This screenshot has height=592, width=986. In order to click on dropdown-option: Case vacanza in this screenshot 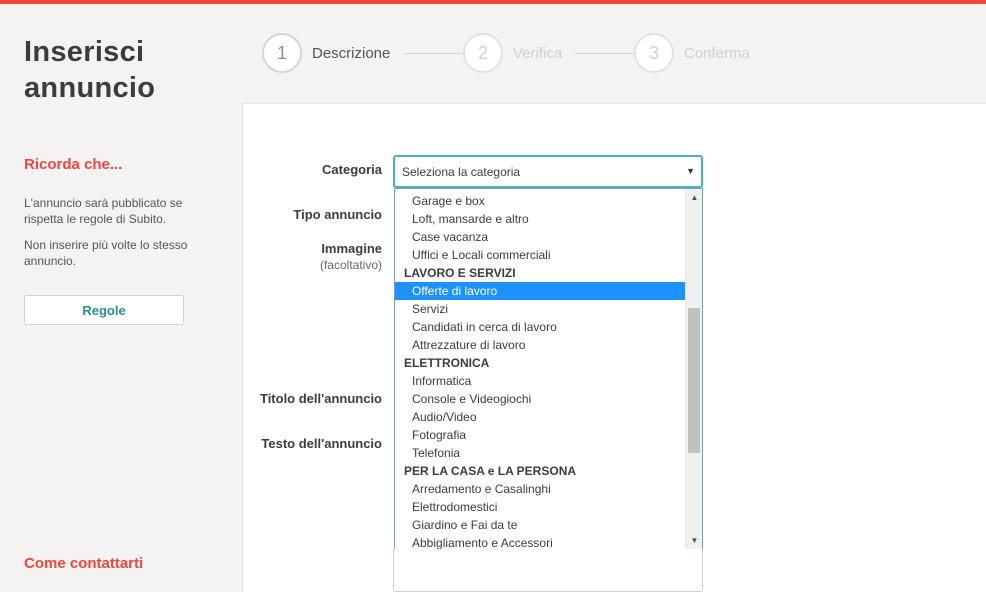, I will do `click(540, 237)`.